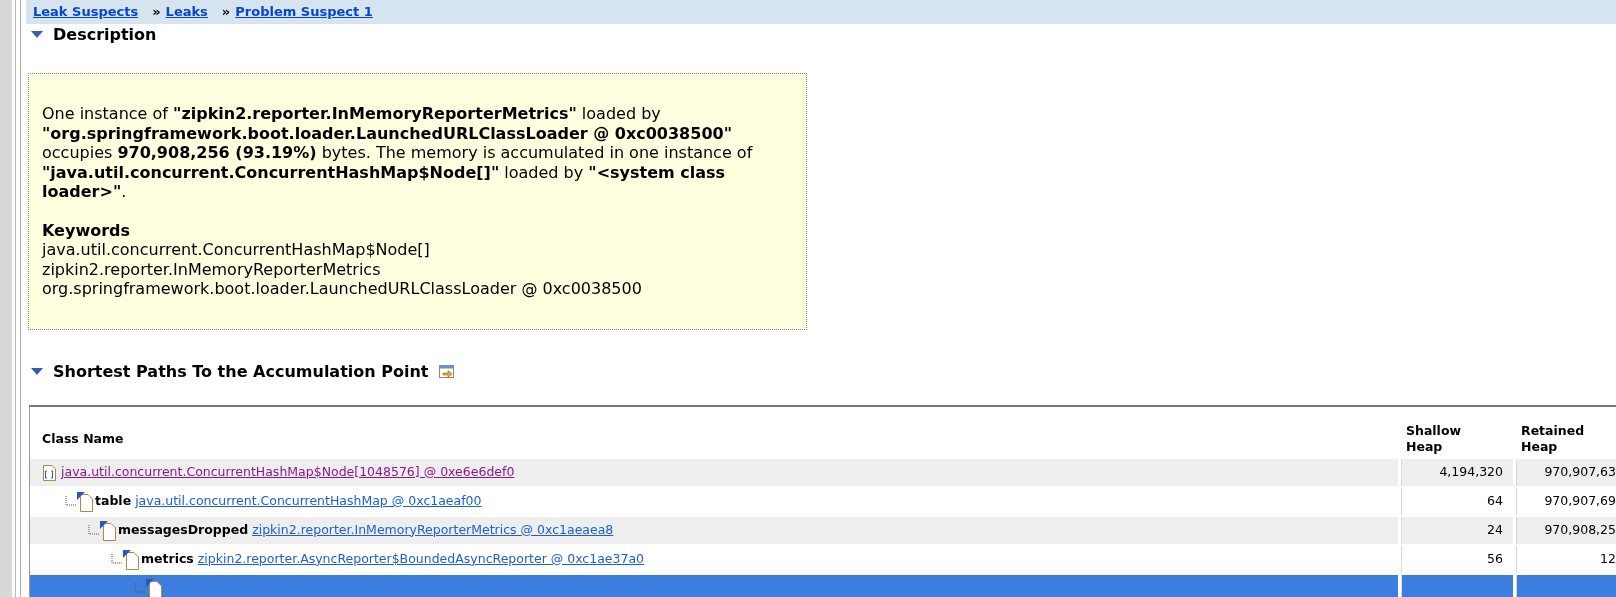 The width and height of the screenshot is (1616, 597). I want to click on table-cell-text: 4,194,320, so click(1471, 471).